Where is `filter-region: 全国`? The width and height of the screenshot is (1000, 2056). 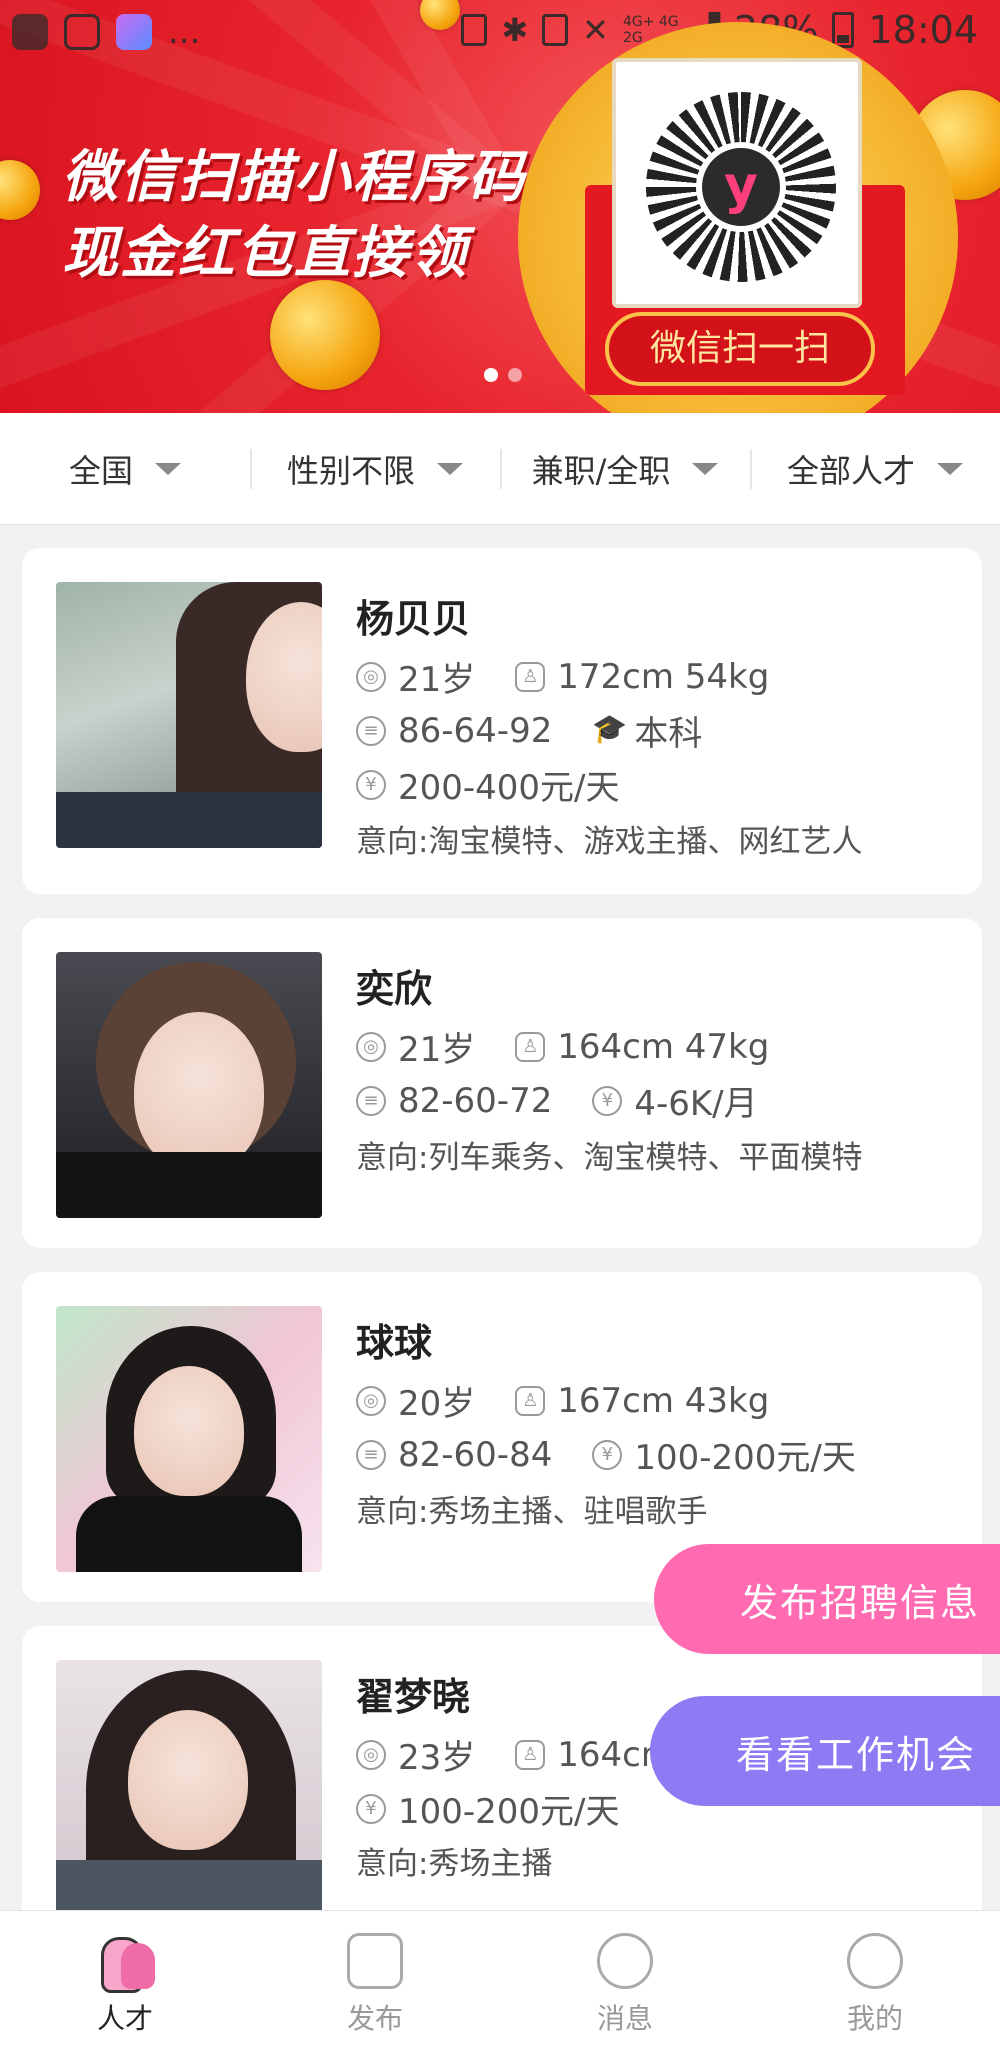 filter-region: 全国 is located at coordinates (125, 468).